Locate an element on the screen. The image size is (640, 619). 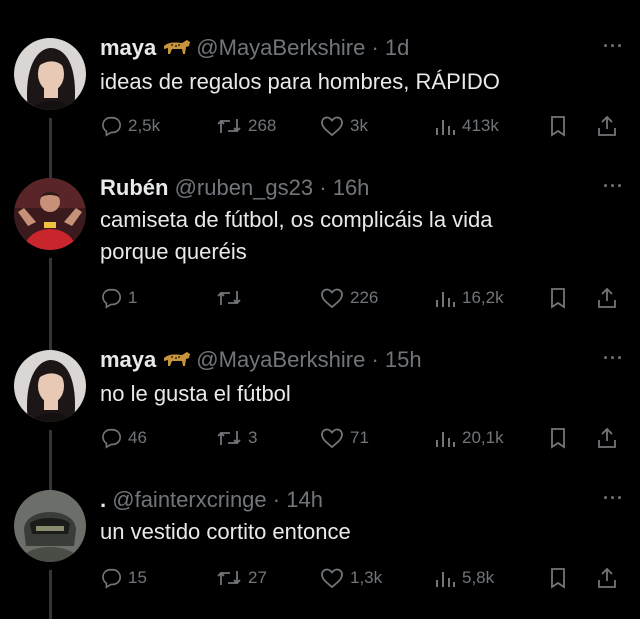
views-button: 20,1k is located at coordinates (469, 438).